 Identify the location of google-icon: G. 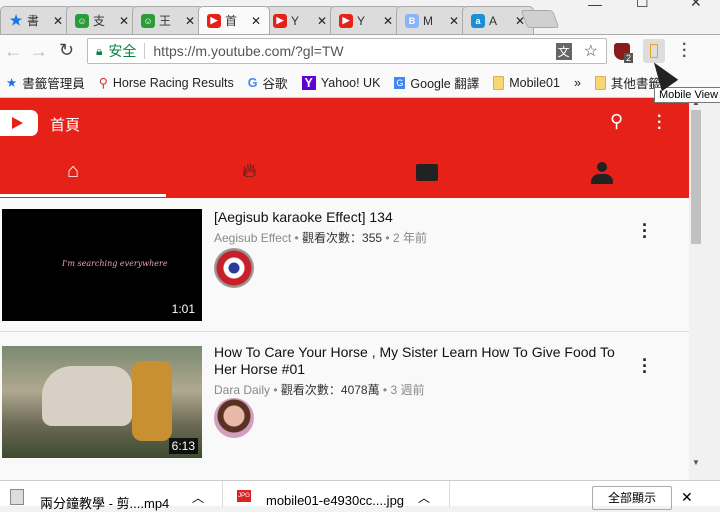
(252, 82).